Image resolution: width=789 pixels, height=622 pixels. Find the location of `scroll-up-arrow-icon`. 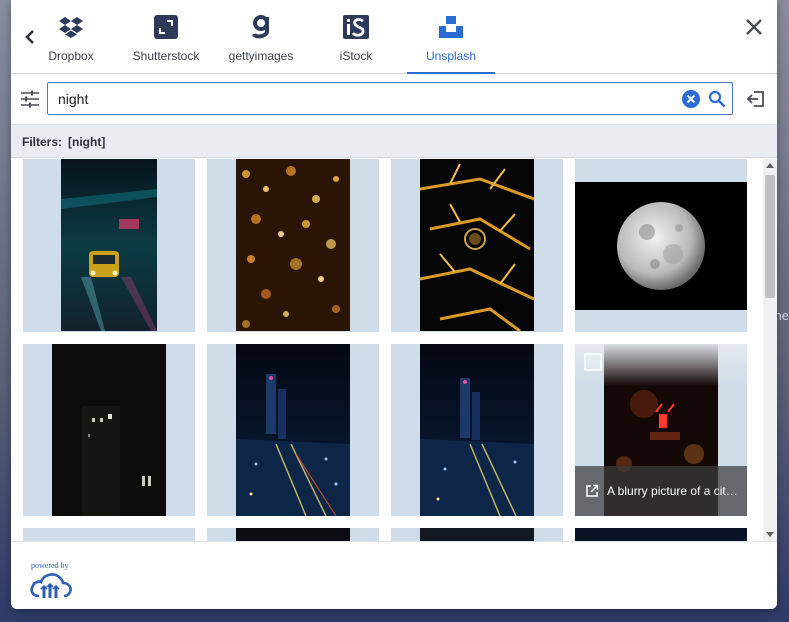

scroll-up-arrow-icon is located at coordinates (770, 165).